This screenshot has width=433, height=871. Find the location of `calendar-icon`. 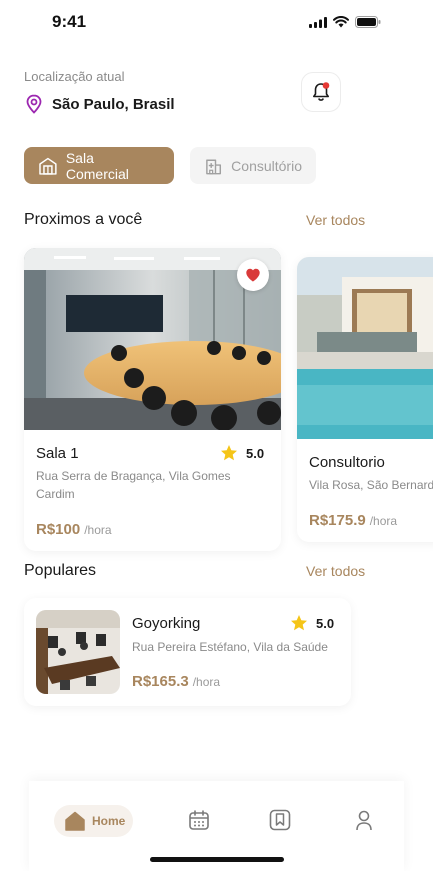

calendar-icon is located at coordinates (199, 820).